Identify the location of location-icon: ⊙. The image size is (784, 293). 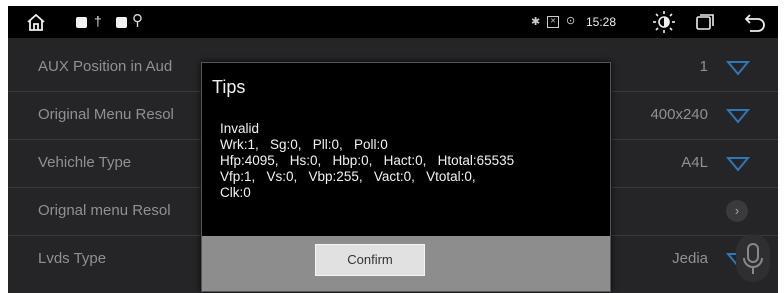
(571, 21).